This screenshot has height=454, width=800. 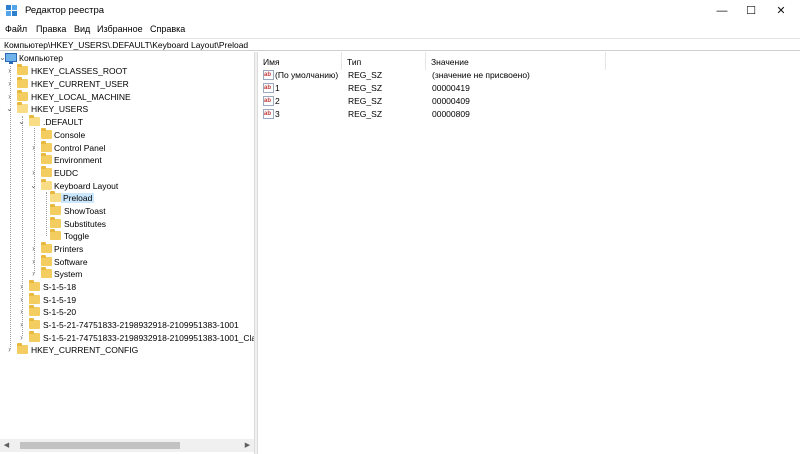 I want to click on title-bar: Редактор реестра — ☐ ✕, so click(x=400, y=11).